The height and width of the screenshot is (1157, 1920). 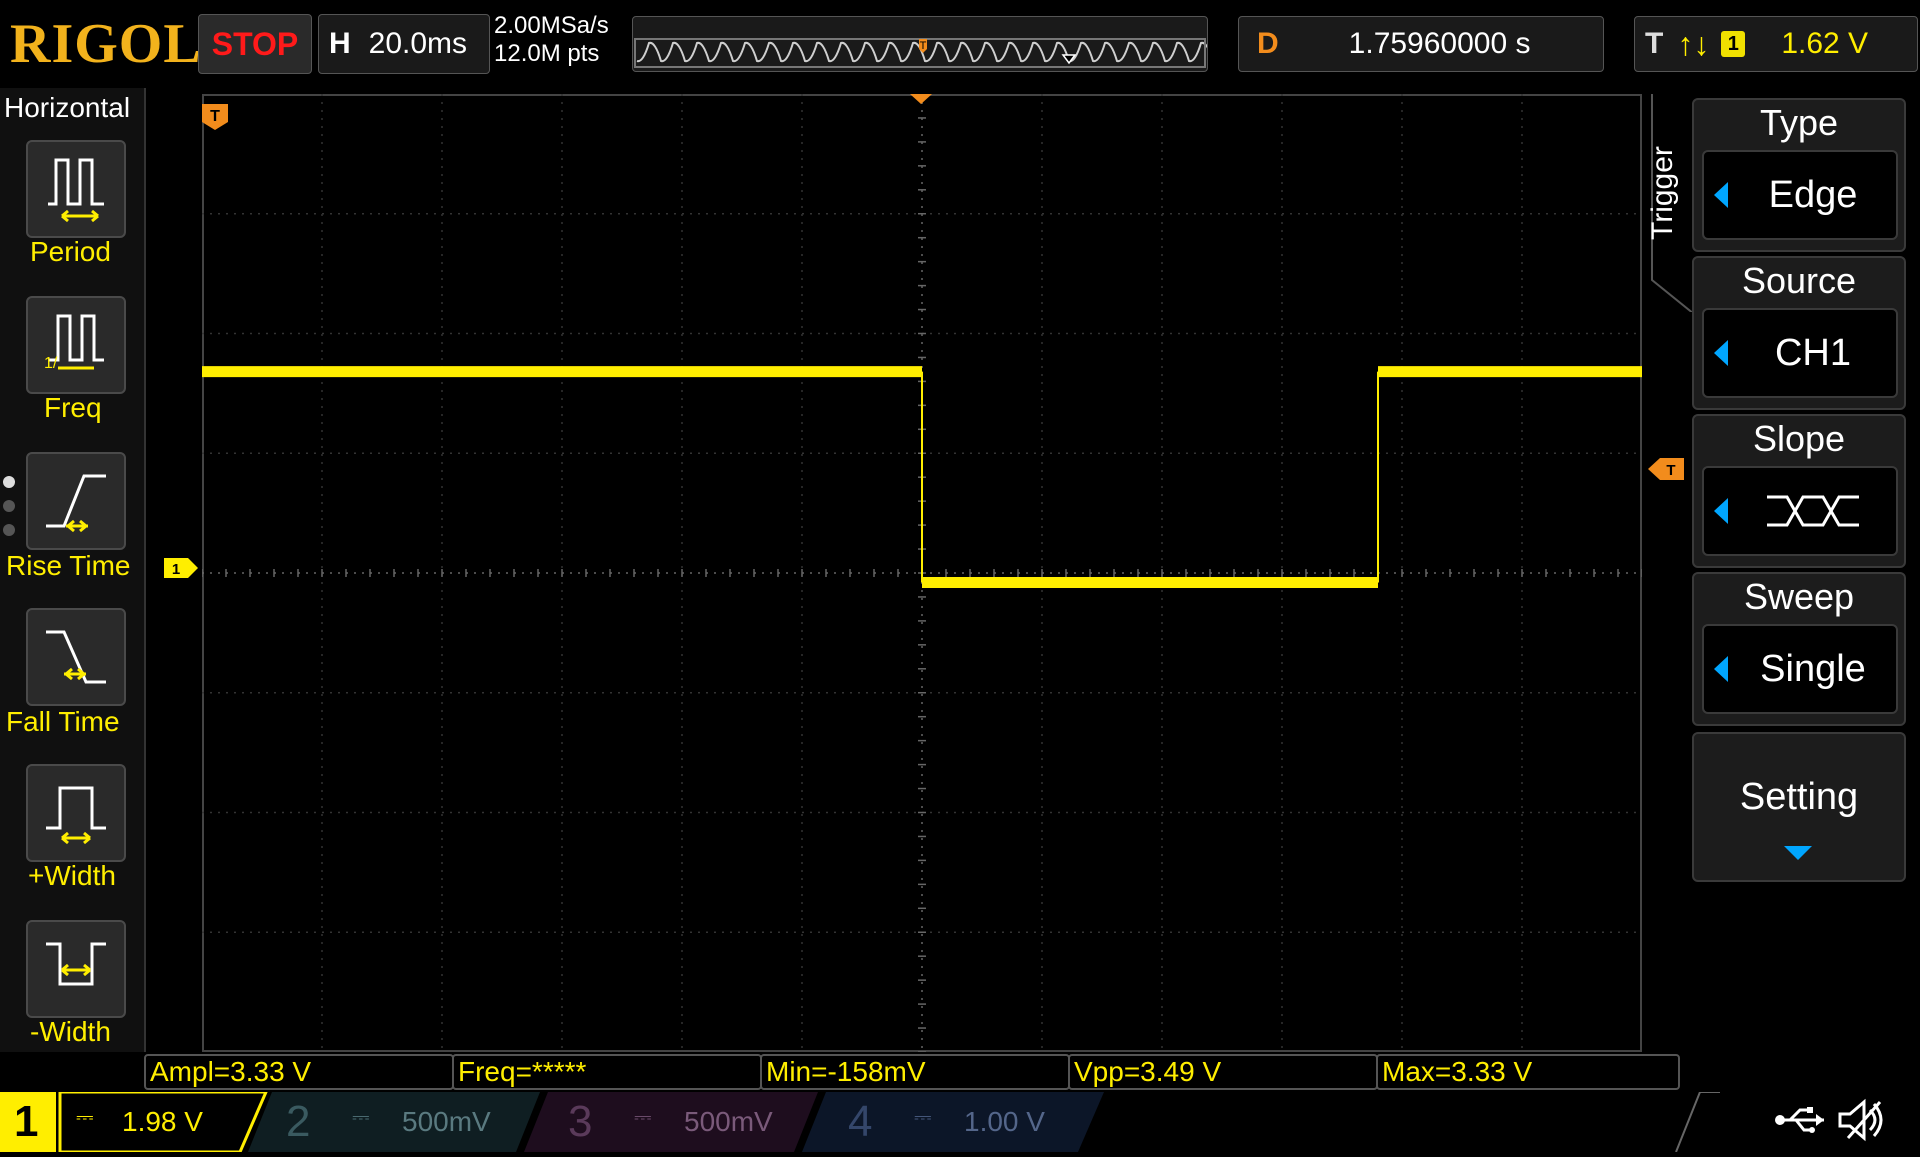 I want to click on measurement-minimum: Min=-158mV, so click(x=915, y=1072).